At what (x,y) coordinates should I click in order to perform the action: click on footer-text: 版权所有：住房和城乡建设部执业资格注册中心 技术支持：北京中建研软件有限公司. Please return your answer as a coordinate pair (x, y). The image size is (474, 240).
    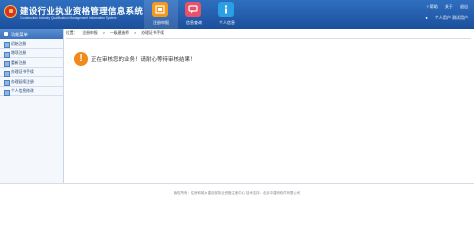
    Looking at the image, I should click on (237, 193).